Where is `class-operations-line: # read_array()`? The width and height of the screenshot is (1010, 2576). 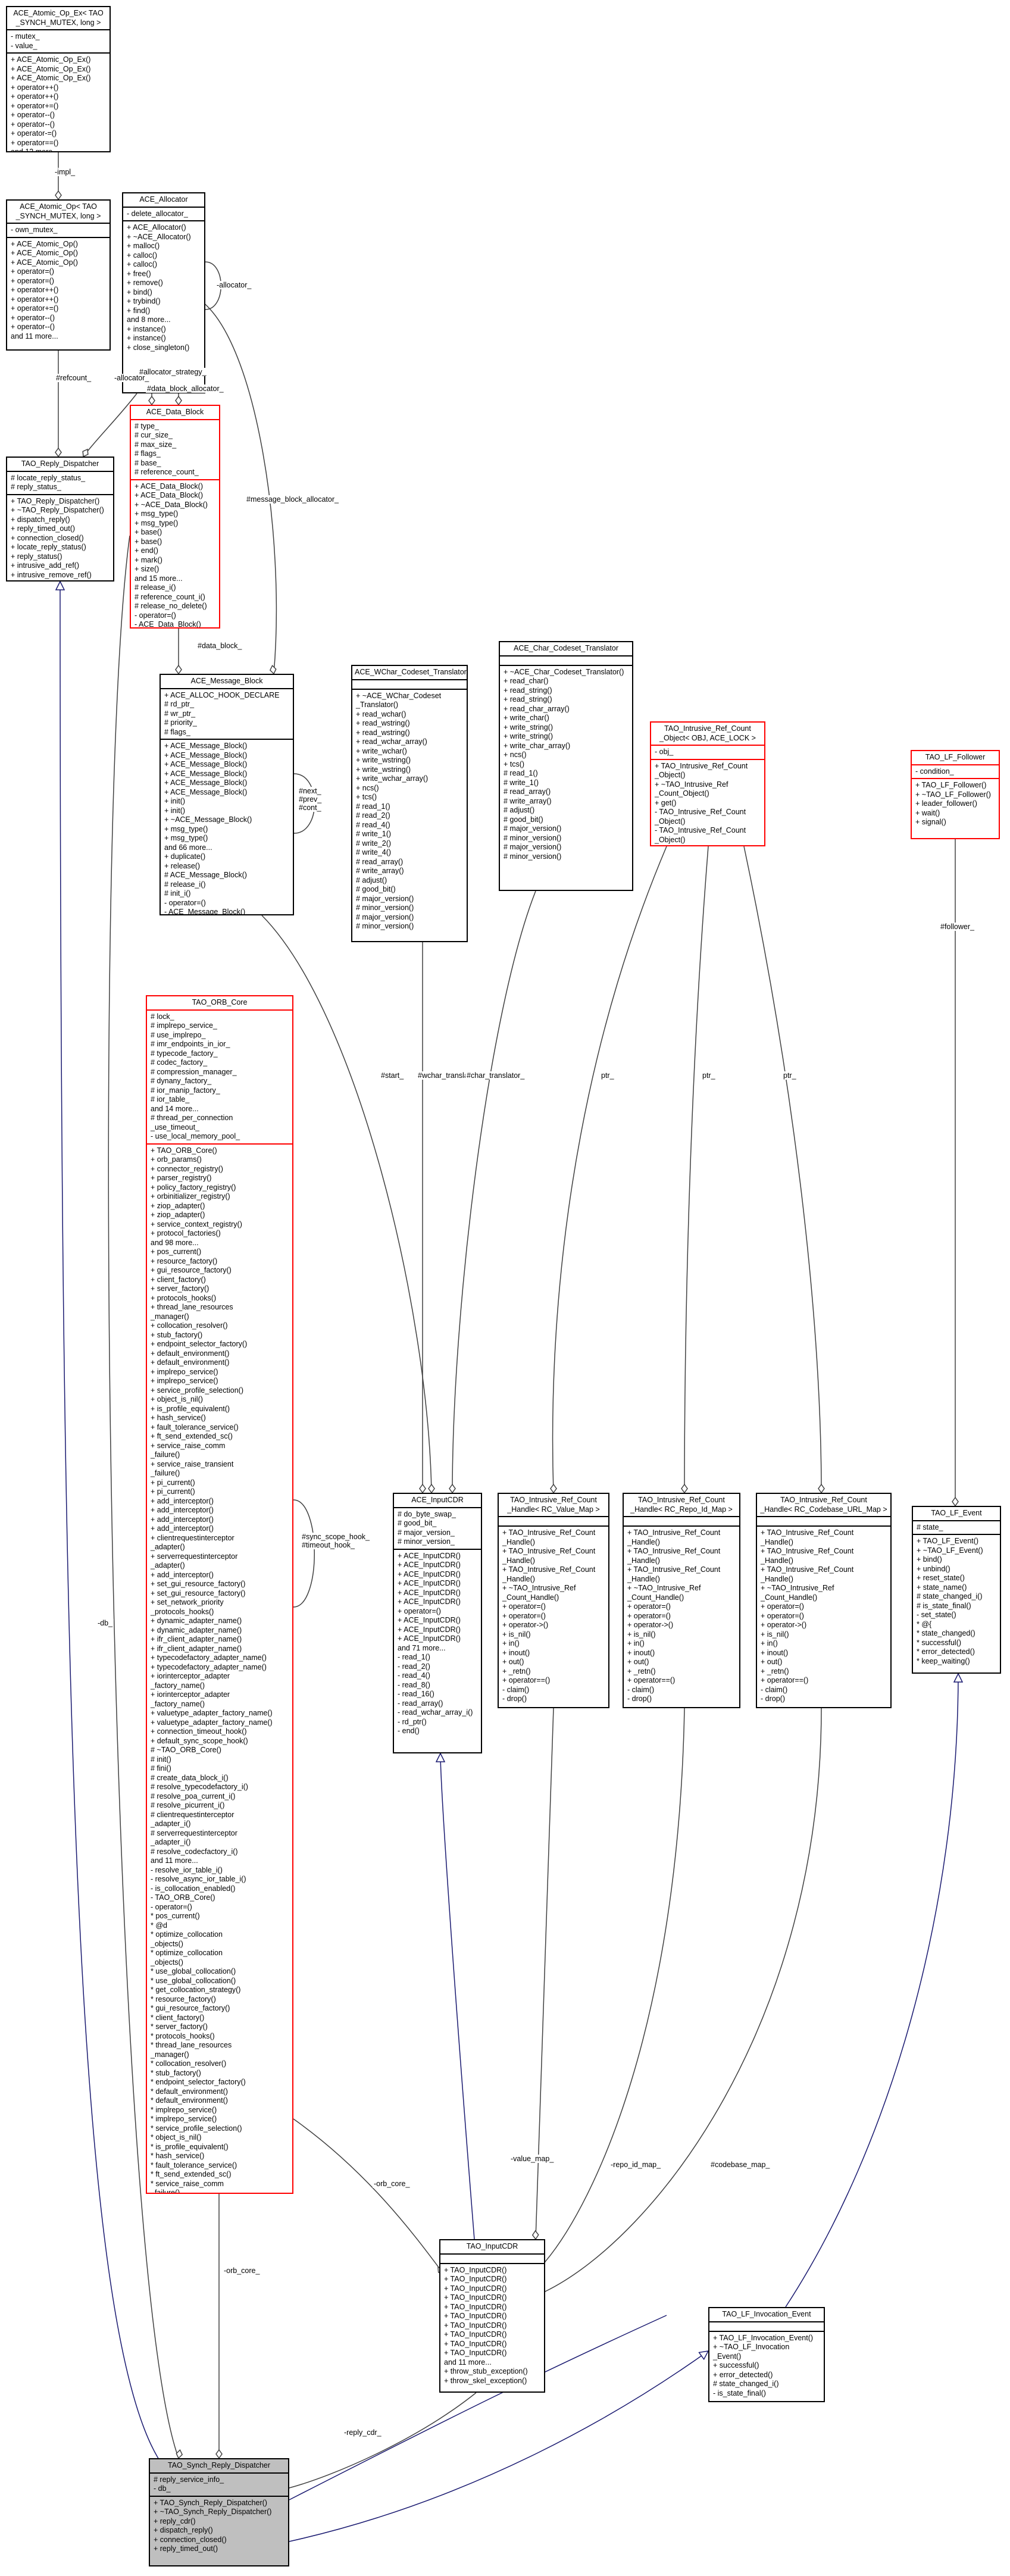
class-operations-line: # read_array() is located at coordinates (380, 861).